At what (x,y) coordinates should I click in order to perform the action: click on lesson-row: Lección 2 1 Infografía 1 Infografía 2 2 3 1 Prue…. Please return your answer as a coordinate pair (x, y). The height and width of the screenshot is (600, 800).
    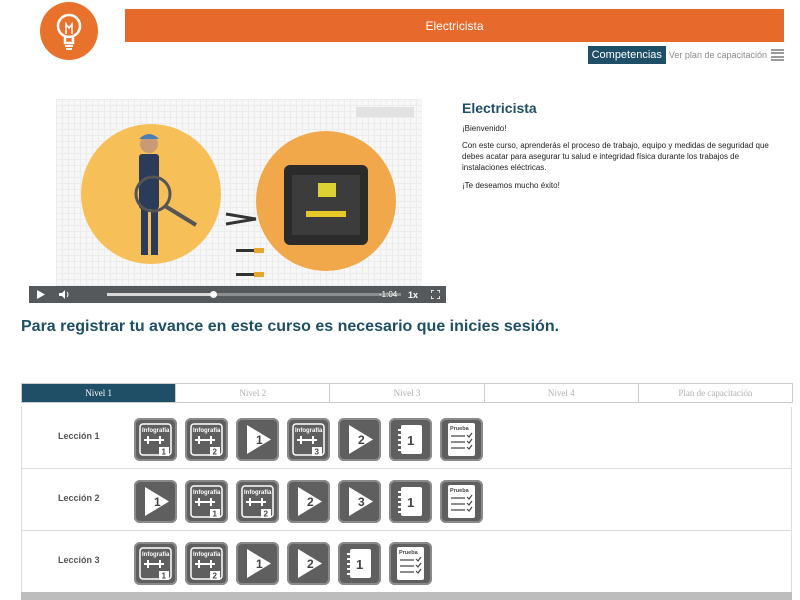
    Looking at the image, I should click on (406, 500).